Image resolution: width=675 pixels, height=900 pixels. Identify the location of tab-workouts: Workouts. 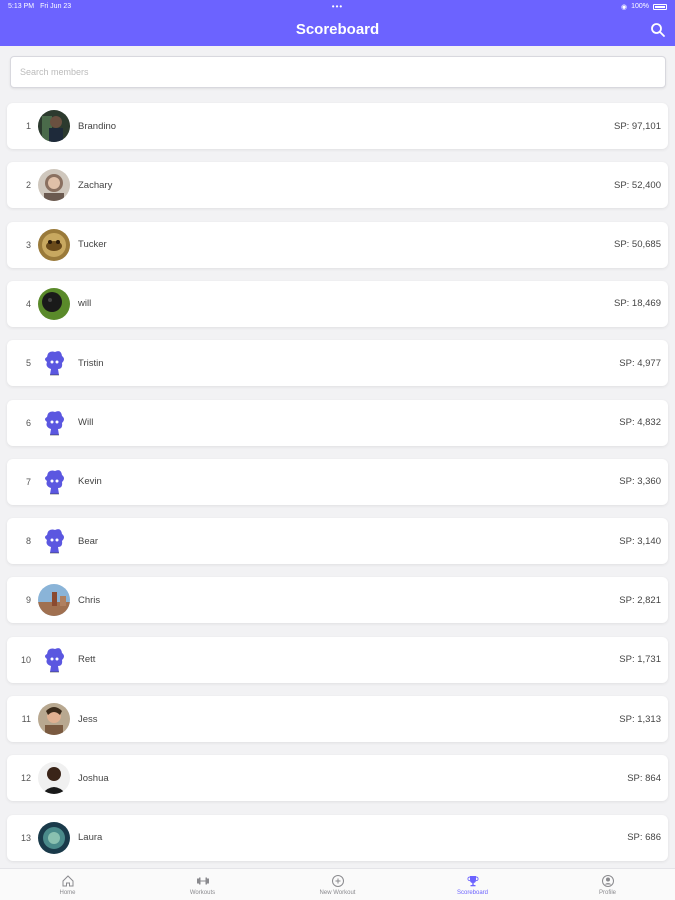
(202, 884).